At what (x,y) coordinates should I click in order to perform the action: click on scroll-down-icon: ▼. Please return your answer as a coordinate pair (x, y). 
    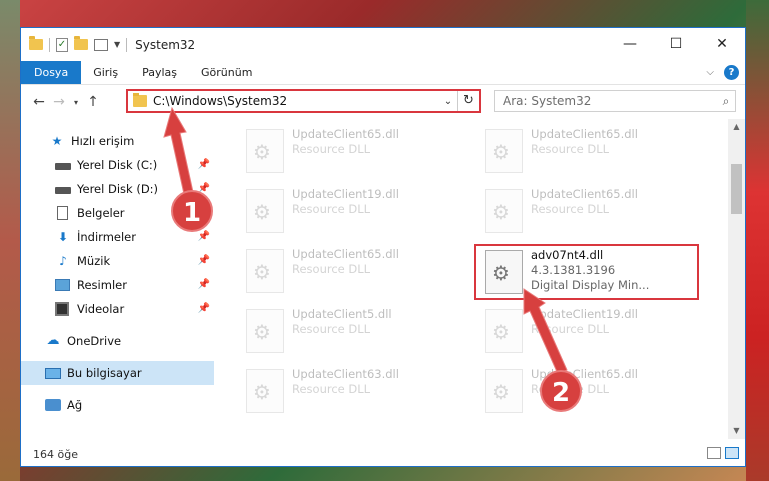
    Looking at the image, I should click on (736, 431).